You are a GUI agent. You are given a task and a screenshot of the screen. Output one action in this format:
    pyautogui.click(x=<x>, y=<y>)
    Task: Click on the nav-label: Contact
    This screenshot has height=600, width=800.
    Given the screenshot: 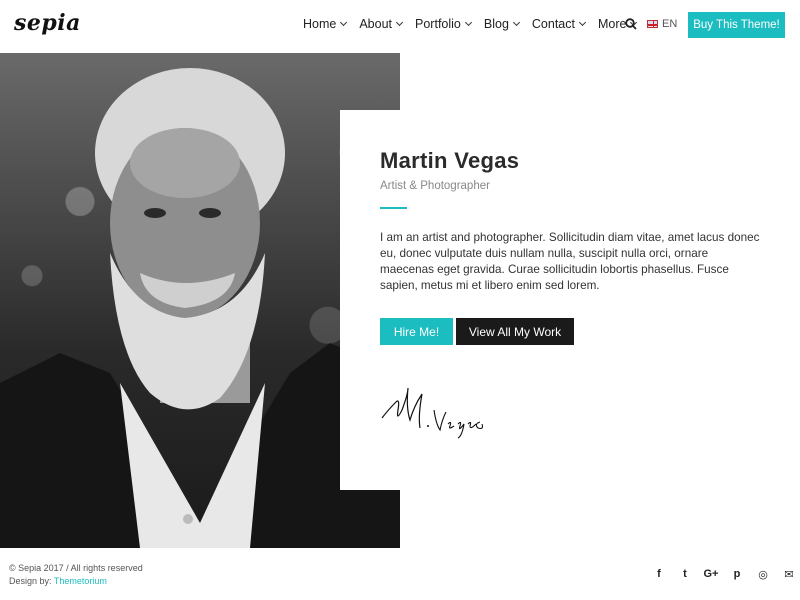 What is the action you would take?
    pyautogui.click(x=553, y=24)
    